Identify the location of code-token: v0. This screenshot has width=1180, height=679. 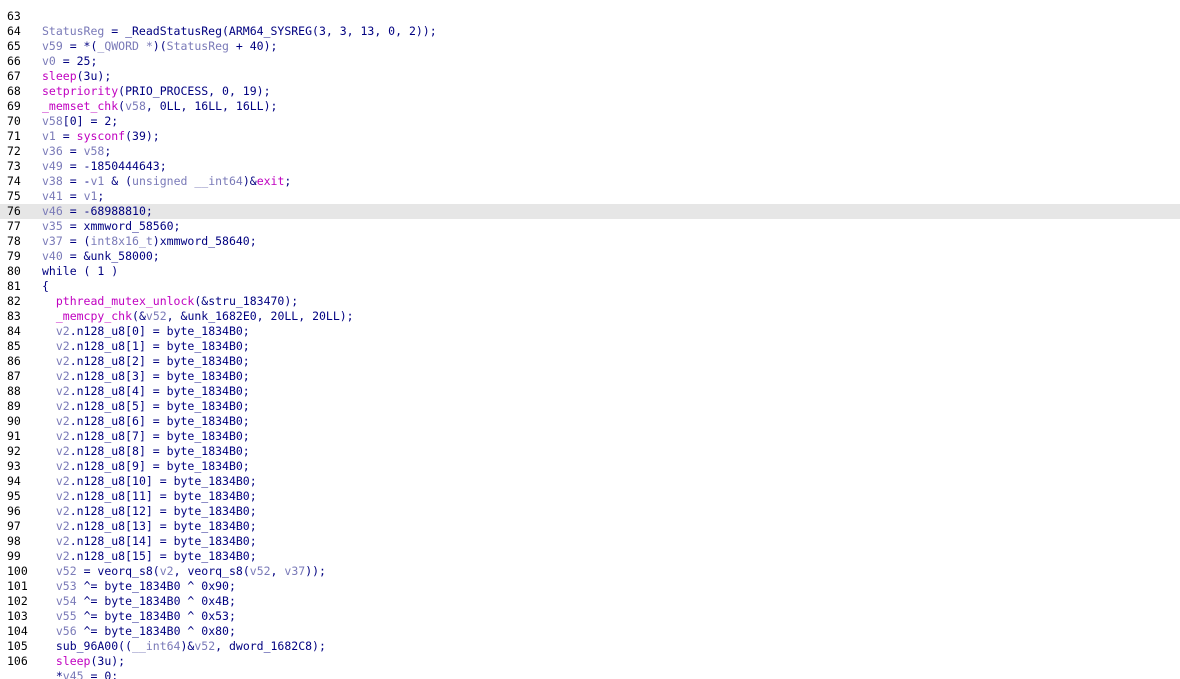
(49, 61).